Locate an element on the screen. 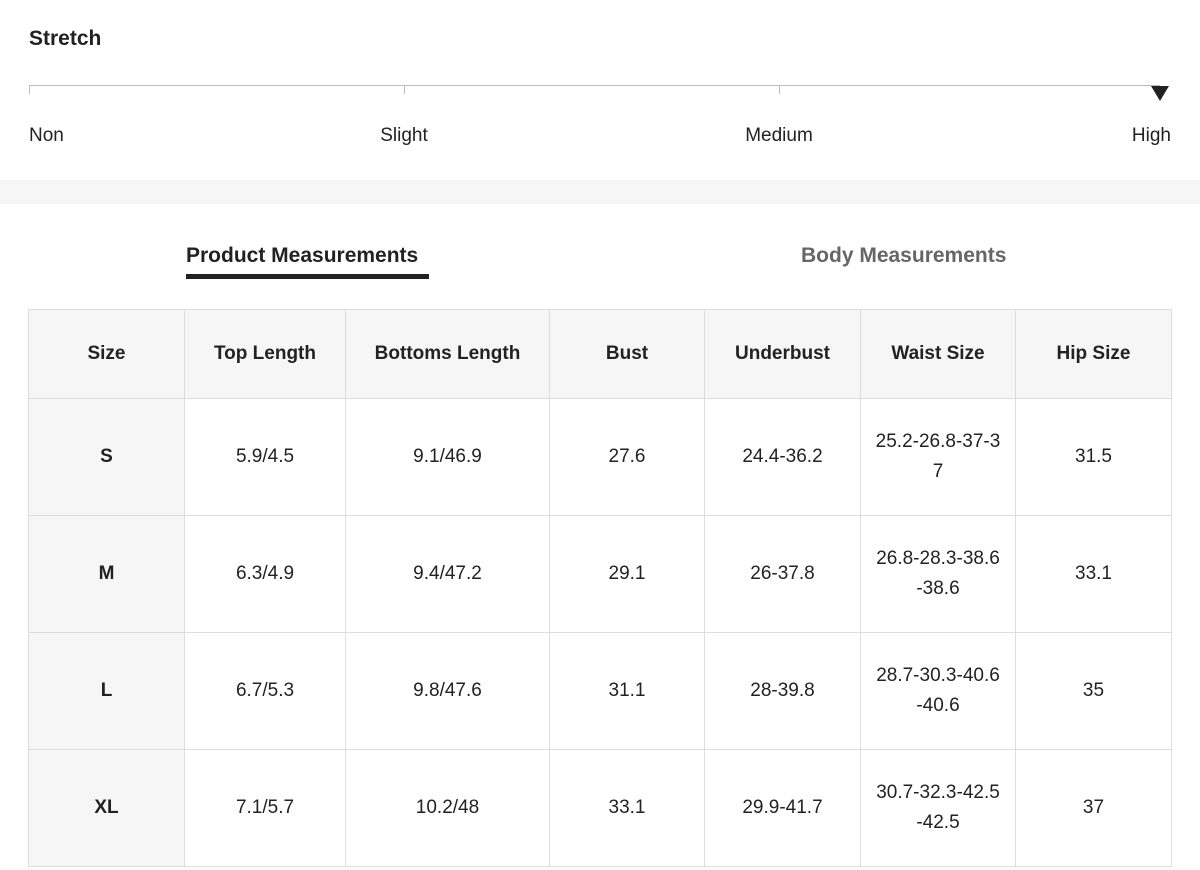 The width and height of the screenshot is (1200, 870). stretch-tick-medium is located at coordinates (779, 89).